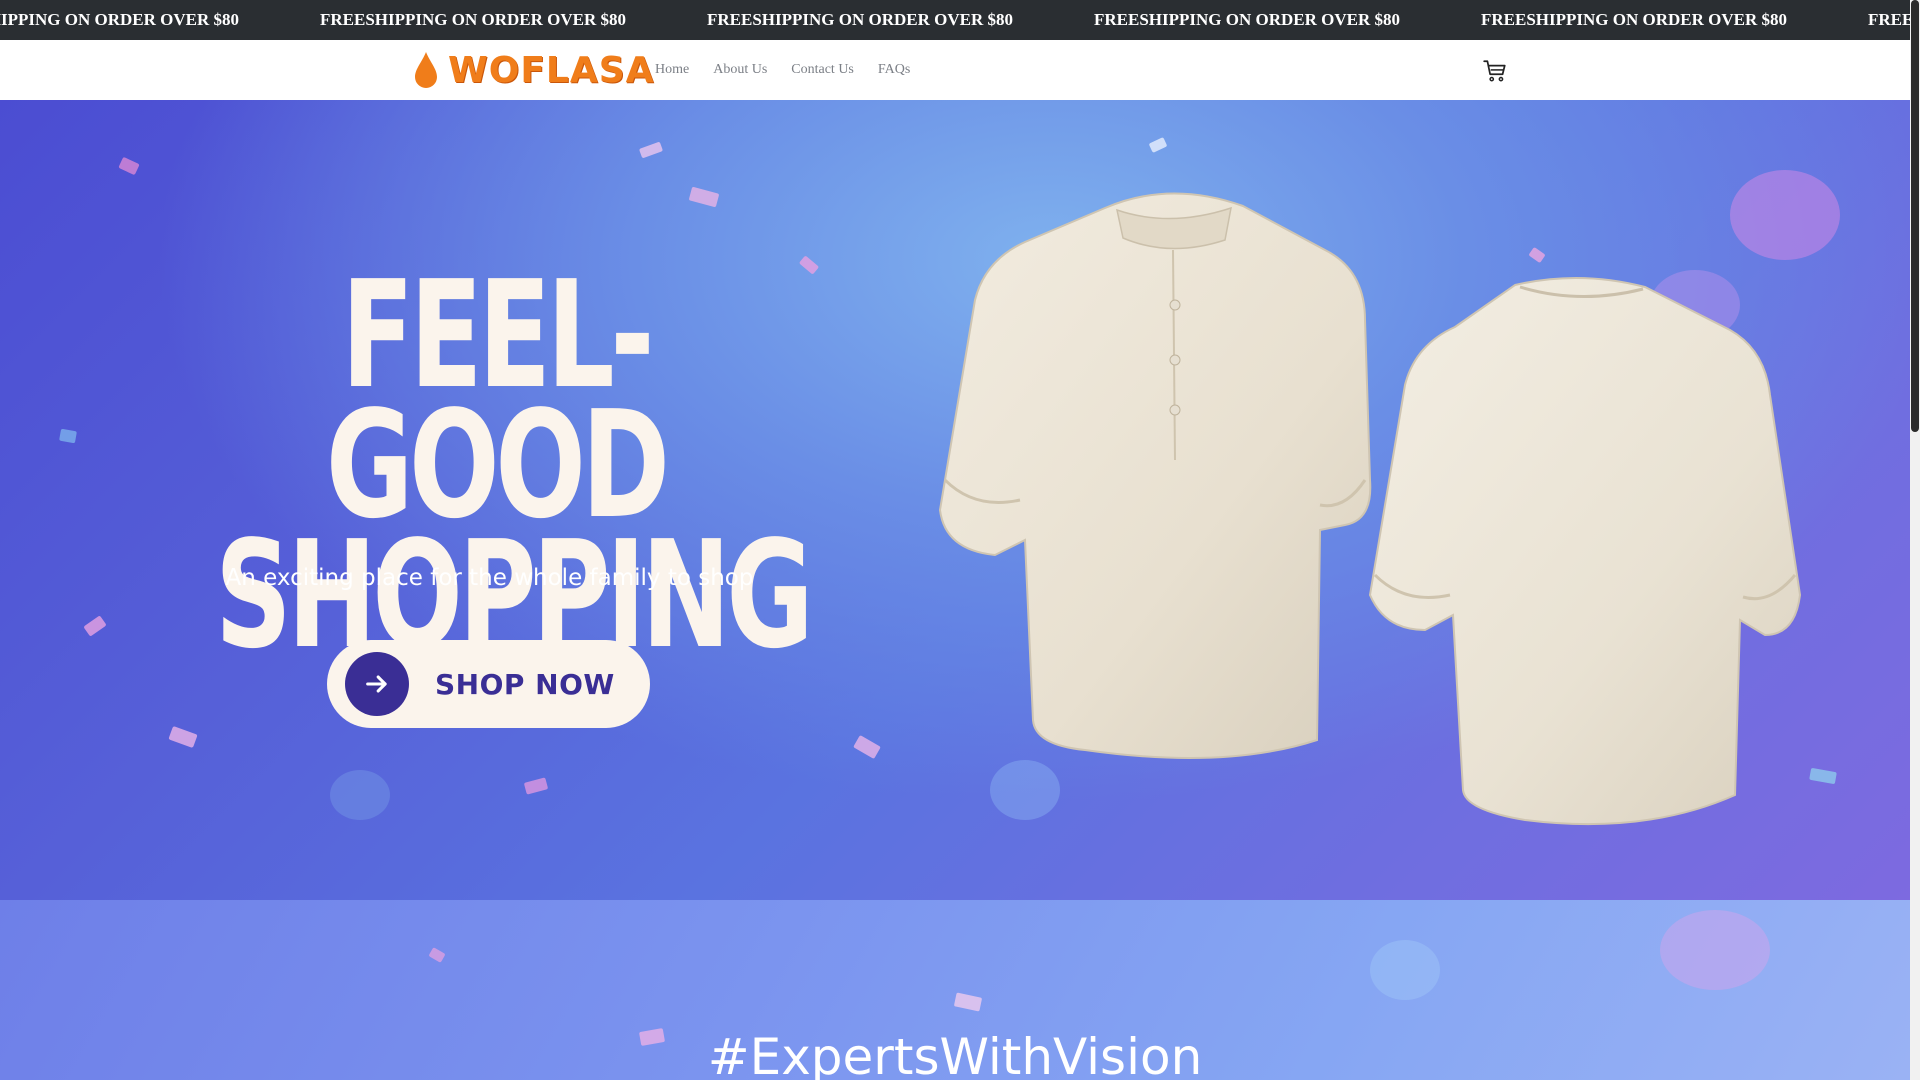 The height and width of the screenshot is (1080, 1920). Describe the element at coordinates (672, 70) in the screenshot. I see `nav-home: Home` at that location.